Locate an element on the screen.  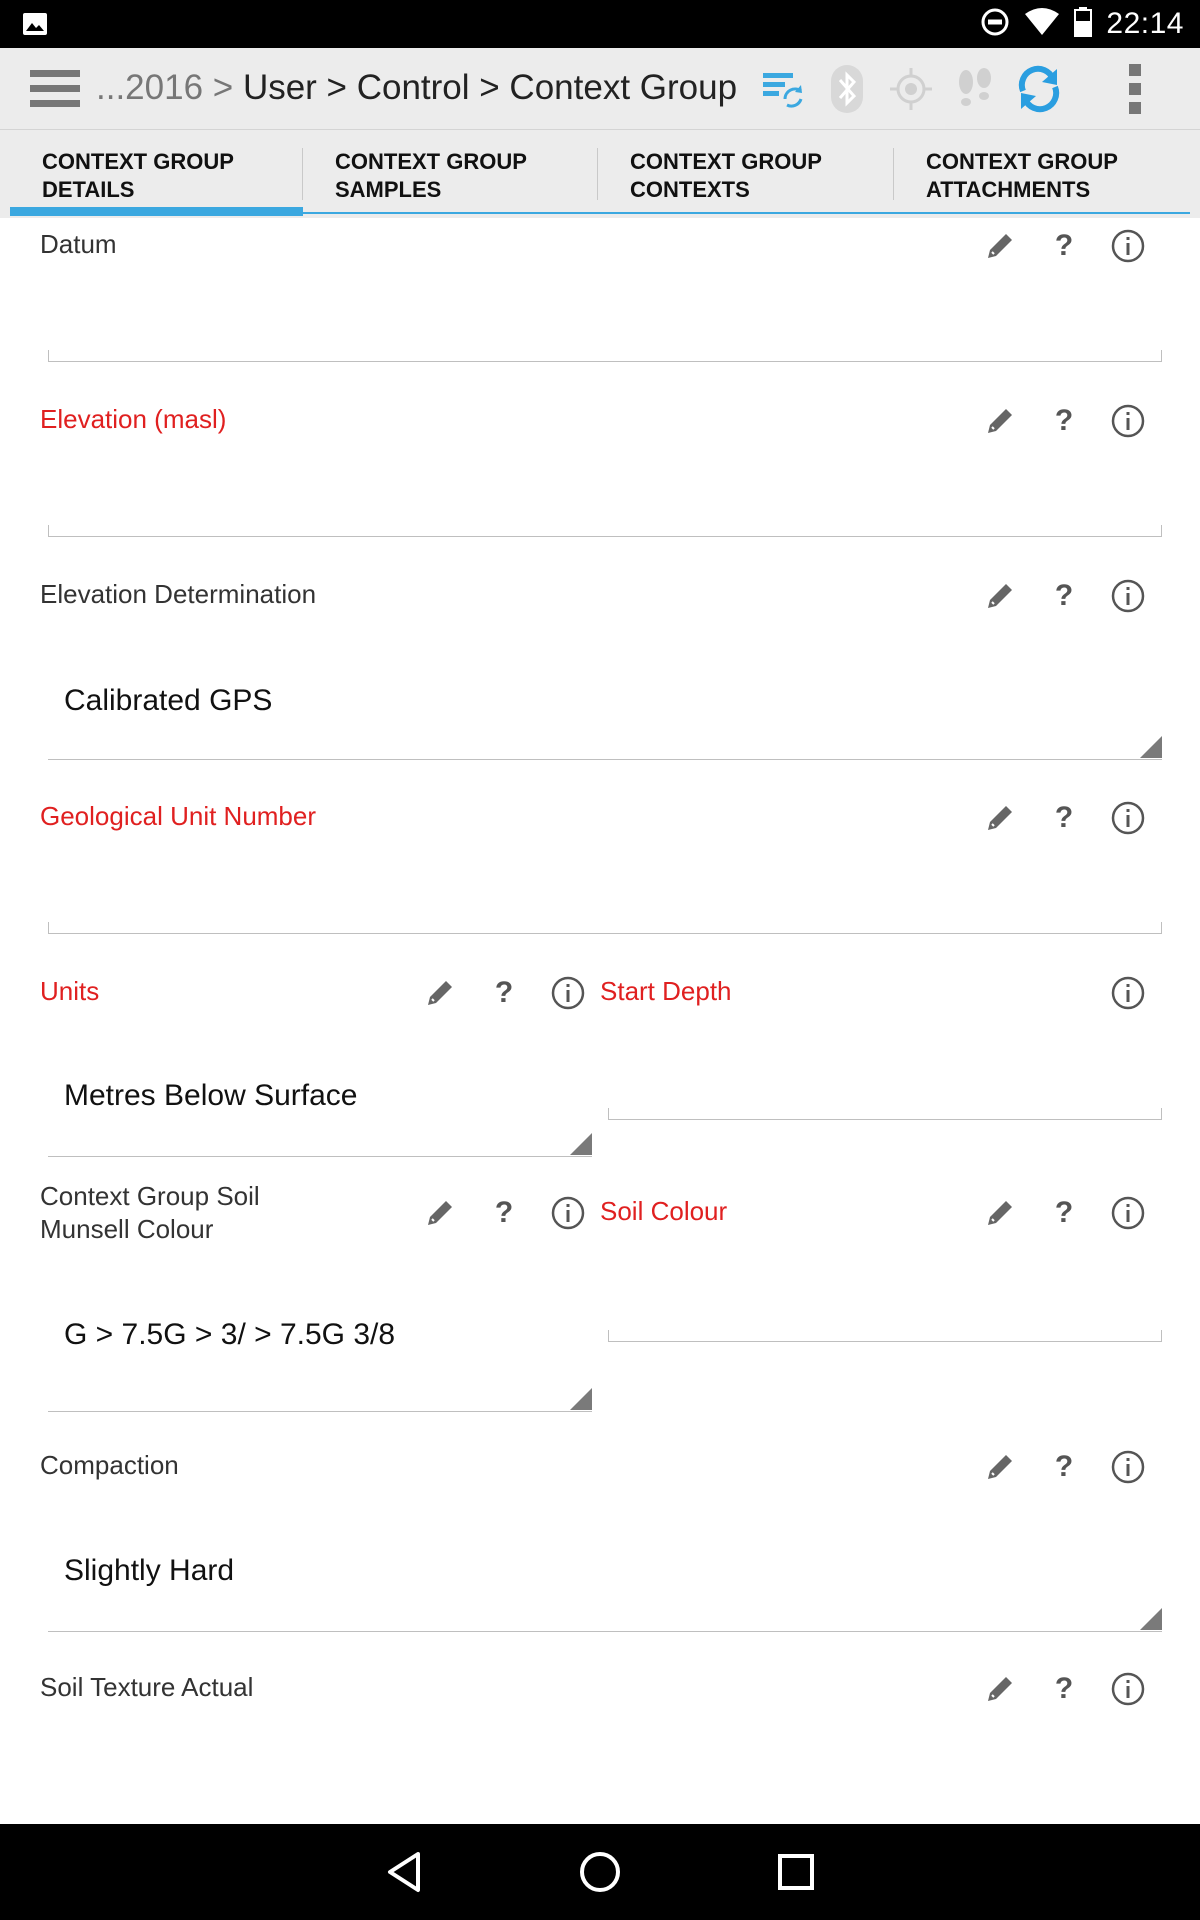
munsell-colour-actions: ? is located at coordinates (504, 1213).